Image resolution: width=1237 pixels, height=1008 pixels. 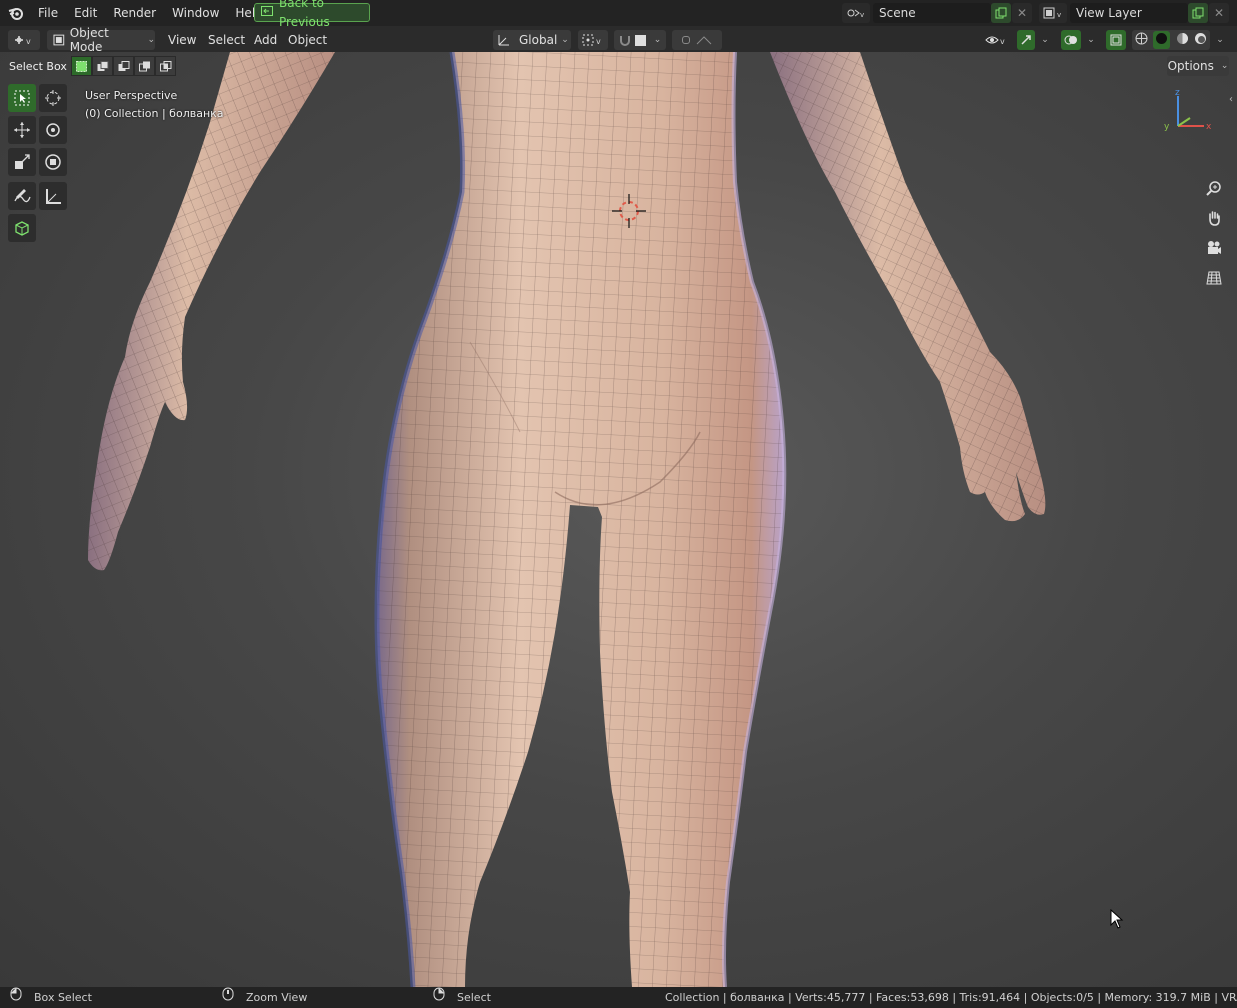 I want to click on cursor-icon, so click(x=53, y=98).